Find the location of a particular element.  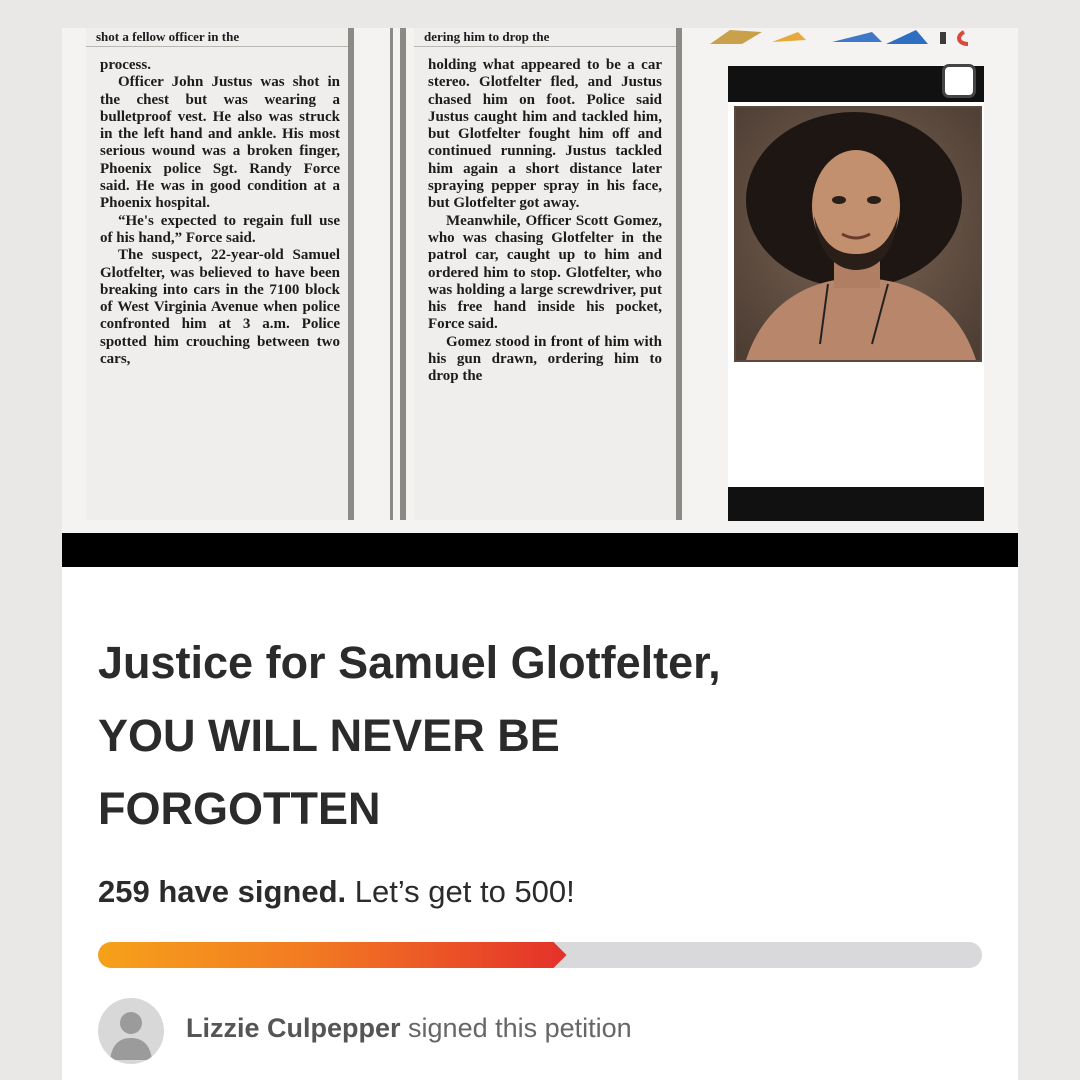

portrait-illustration is located at coordinates (858, 234).